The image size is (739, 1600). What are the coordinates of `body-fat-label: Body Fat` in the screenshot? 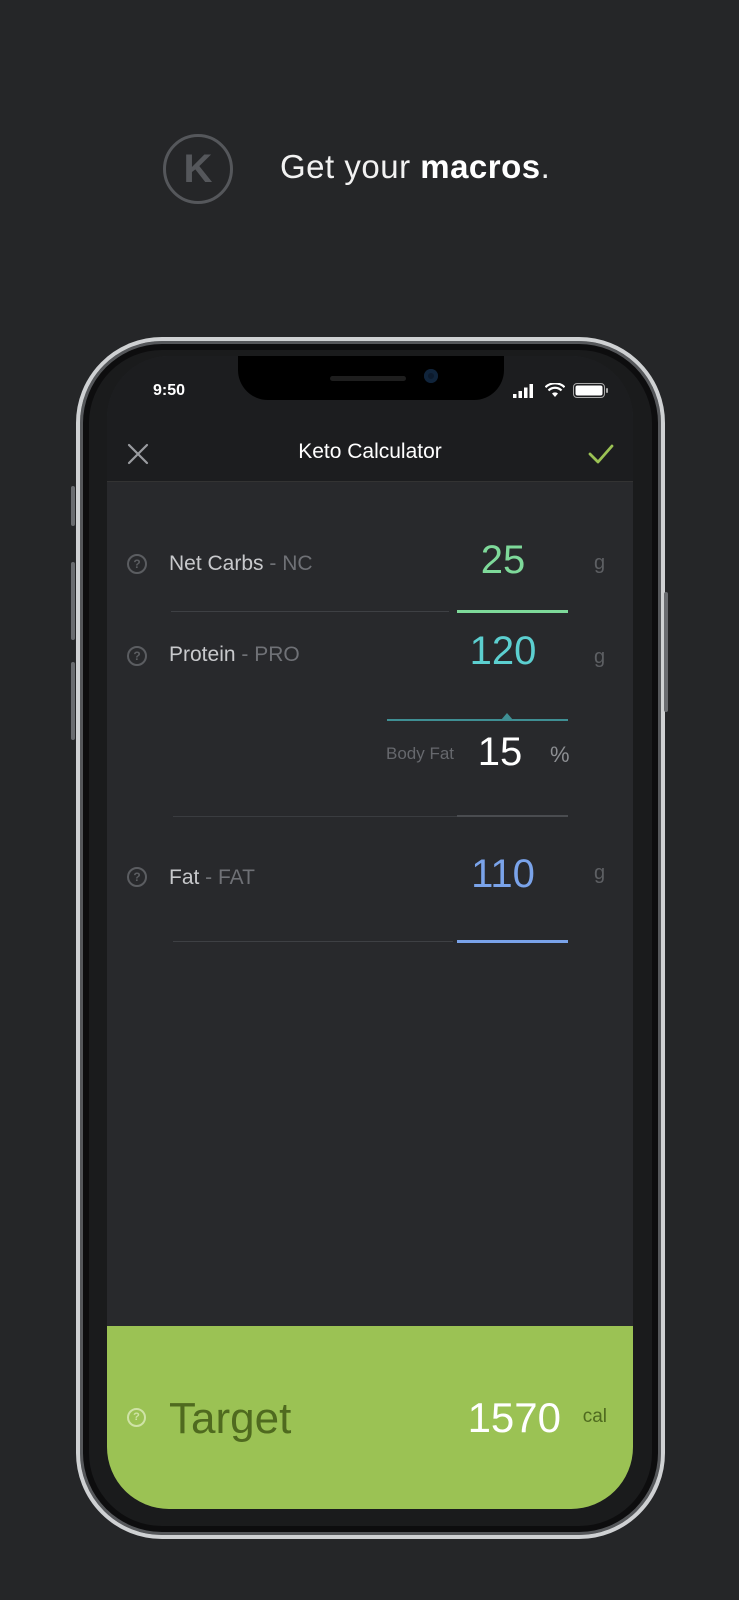 It's located at (420, 753).